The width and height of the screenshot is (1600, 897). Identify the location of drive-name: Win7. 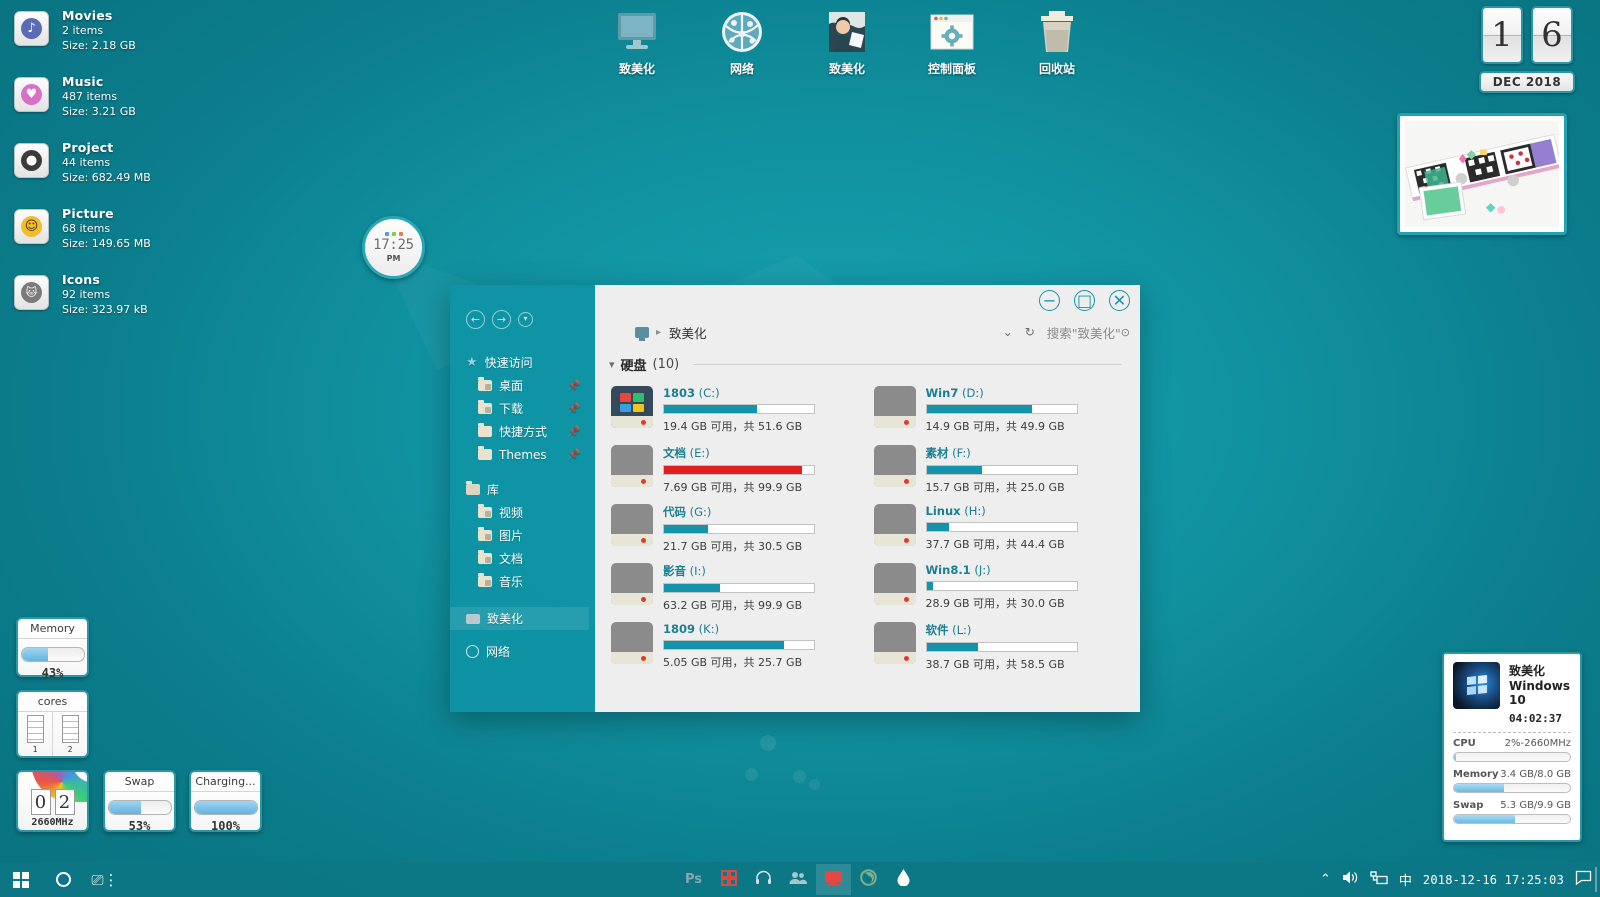
(942, 393).